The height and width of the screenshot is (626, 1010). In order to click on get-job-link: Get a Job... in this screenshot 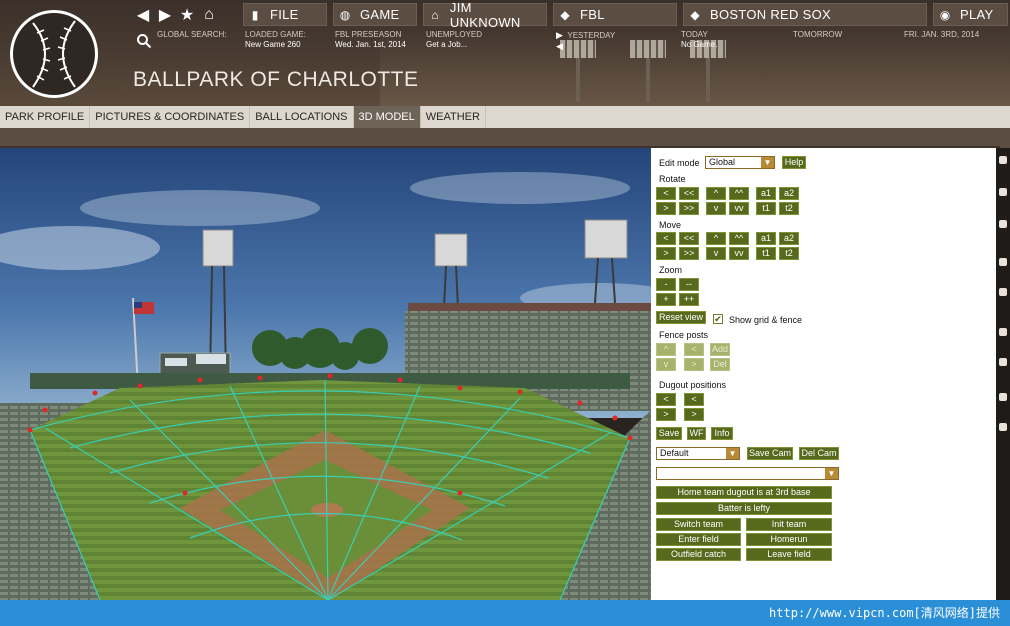, I will do `click(454, 45)`.